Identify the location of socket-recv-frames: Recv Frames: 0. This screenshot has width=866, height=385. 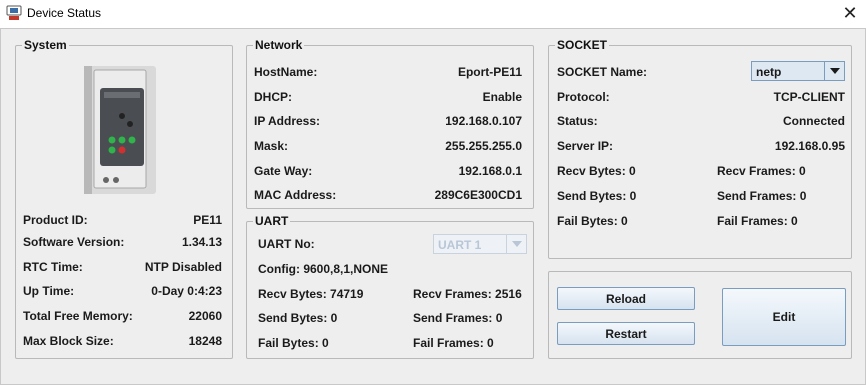
(761, 171).